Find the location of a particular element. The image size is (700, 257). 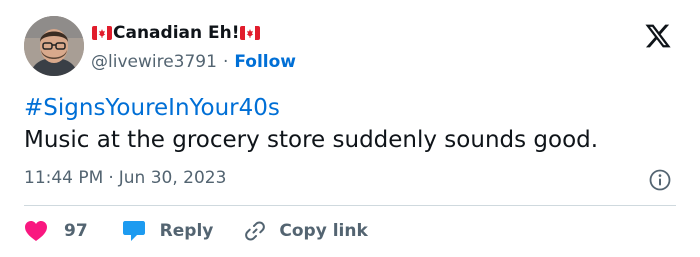

author-handle: @livewire3791 is located at coordinates (154, 62).